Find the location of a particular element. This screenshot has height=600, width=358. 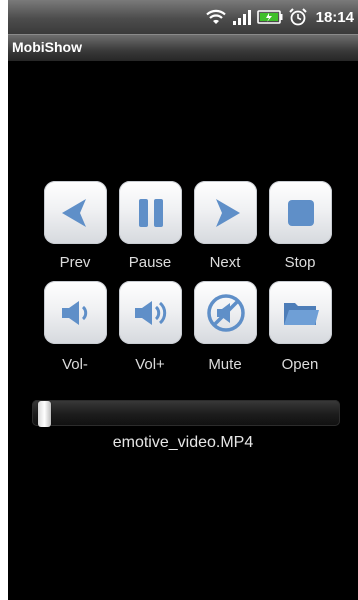

stop-label: Stop is located at coordinates (300, 262).